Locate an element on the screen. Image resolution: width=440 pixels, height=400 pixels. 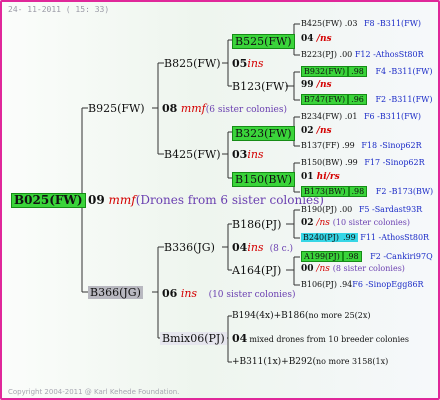
mff-year-row: 01 hi/rs is located at coordinates (320, 177).